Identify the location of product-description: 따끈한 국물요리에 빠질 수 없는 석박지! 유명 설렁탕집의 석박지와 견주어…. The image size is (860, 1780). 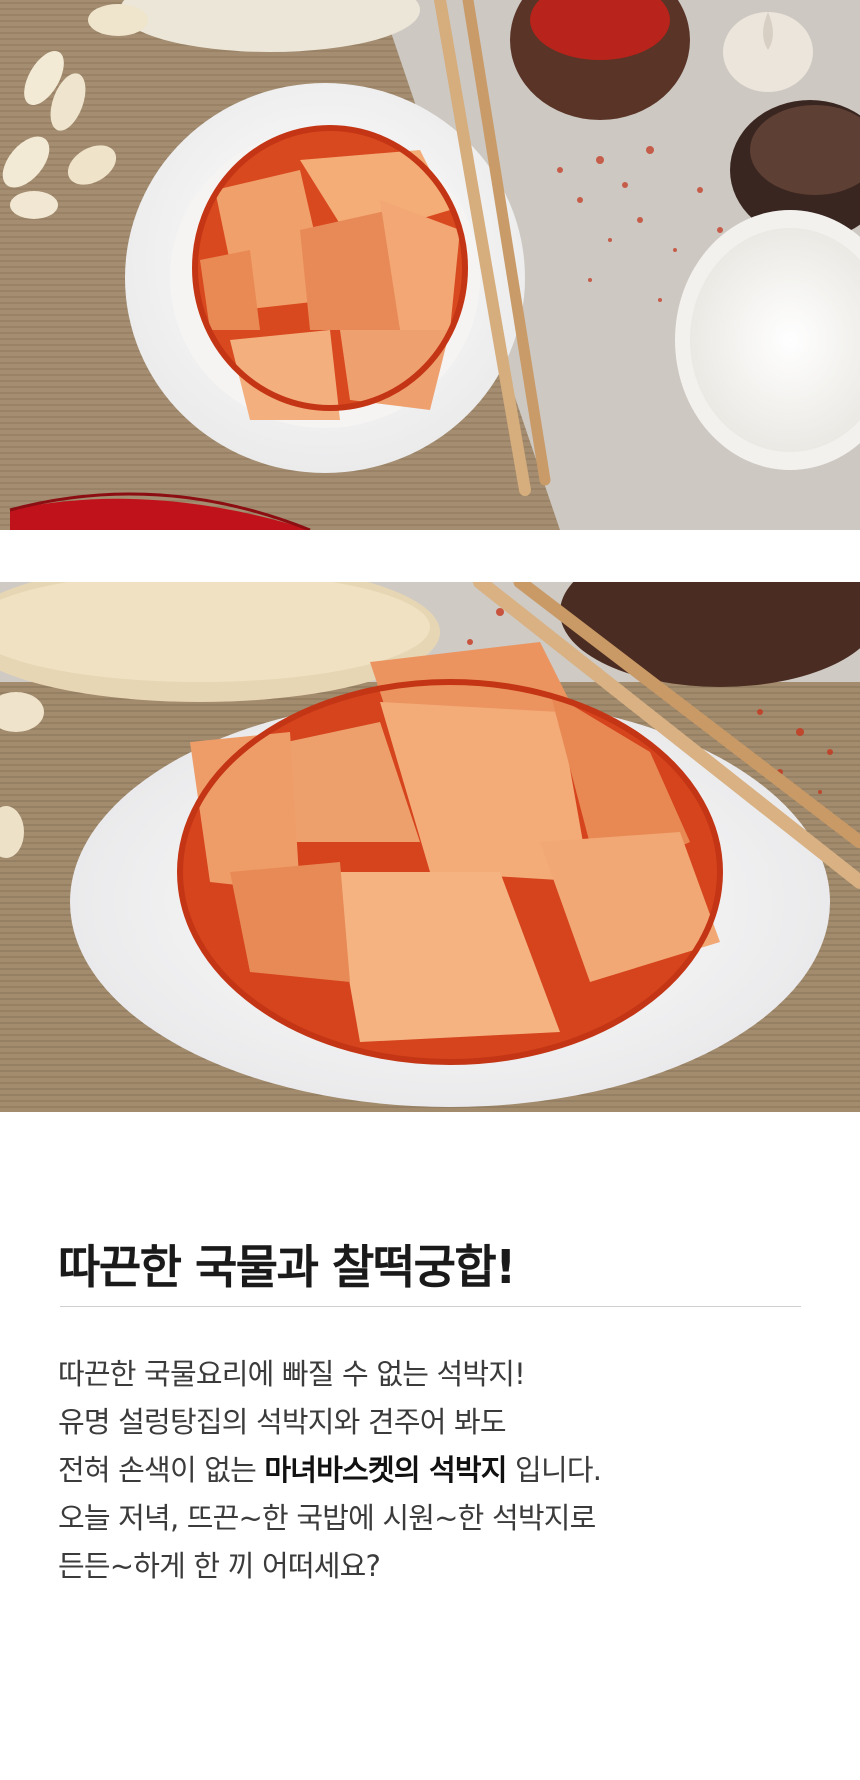
(330, 1470).